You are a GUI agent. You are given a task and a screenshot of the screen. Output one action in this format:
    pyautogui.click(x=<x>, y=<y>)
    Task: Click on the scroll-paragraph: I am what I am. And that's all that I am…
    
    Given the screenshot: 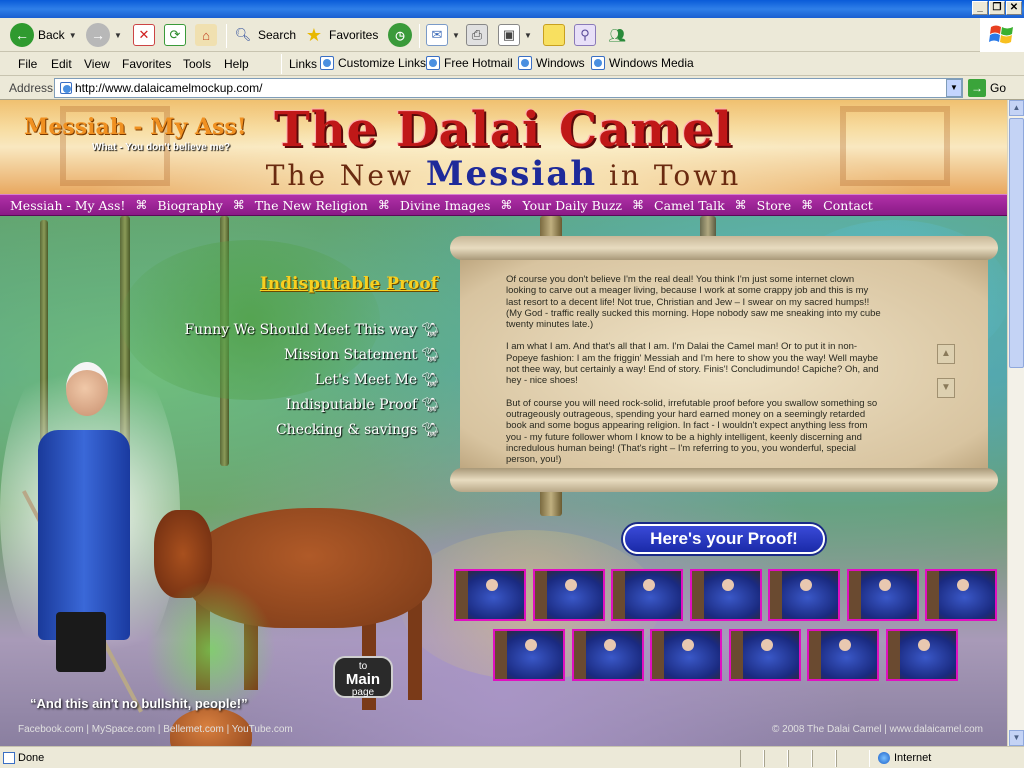 What is the action you would take?
    pyautogui.click(x=692, y=364)
    